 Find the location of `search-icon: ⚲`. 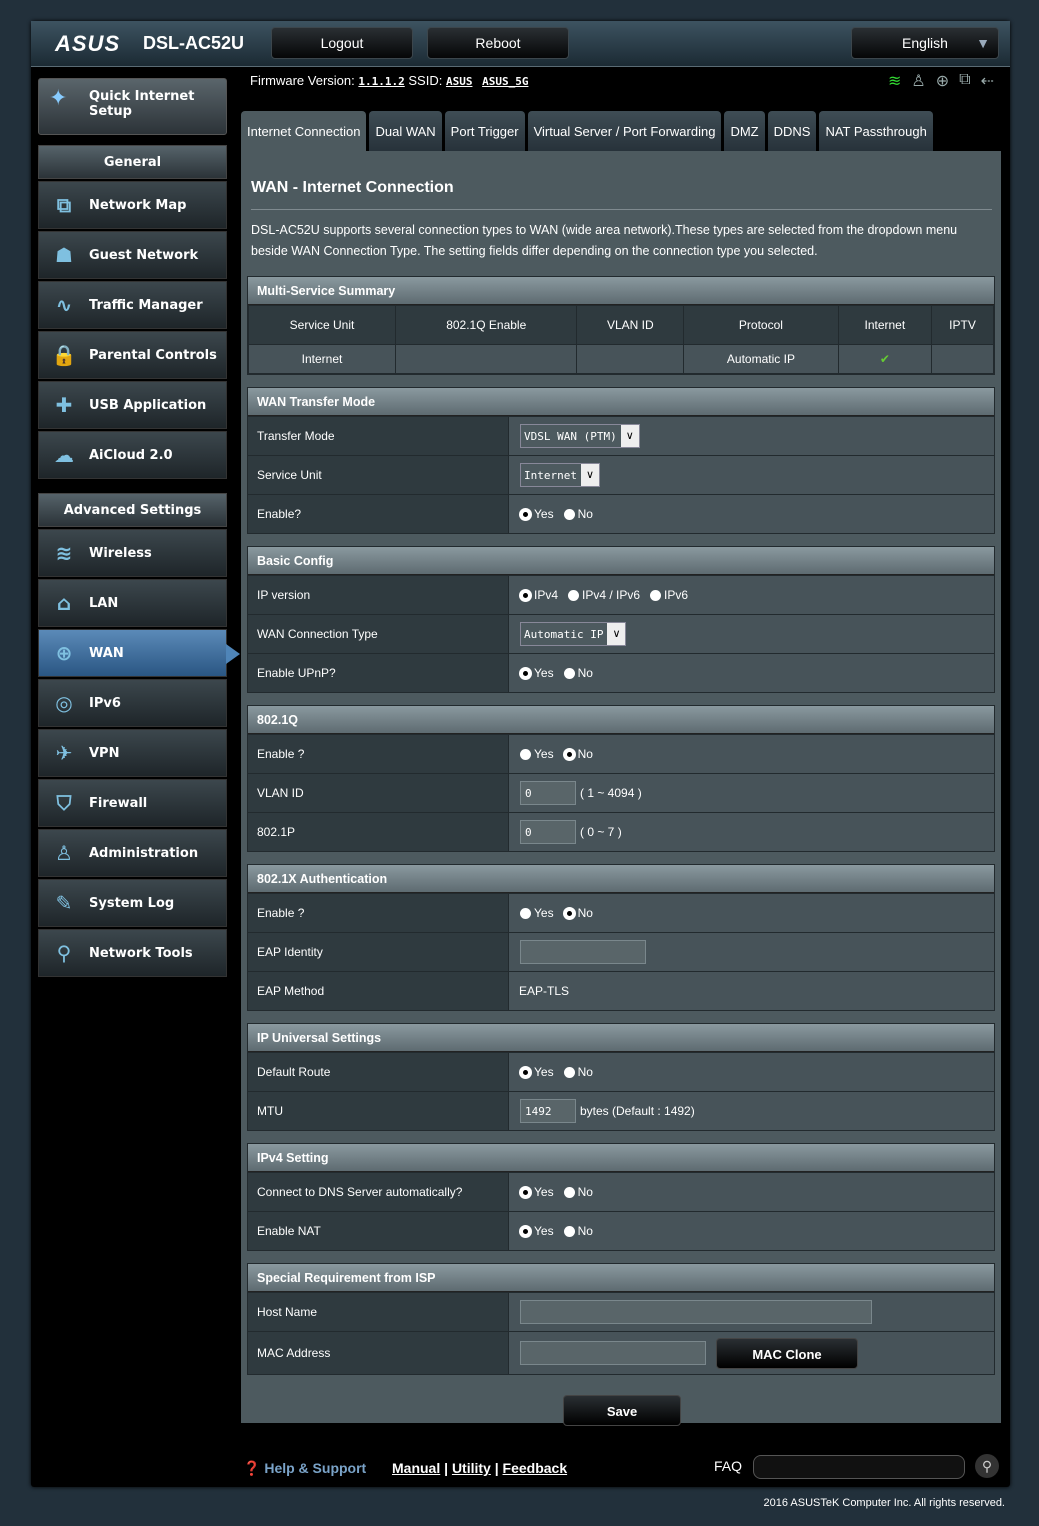

search-icon: ⚲ is located at coordinates (987, 1466).